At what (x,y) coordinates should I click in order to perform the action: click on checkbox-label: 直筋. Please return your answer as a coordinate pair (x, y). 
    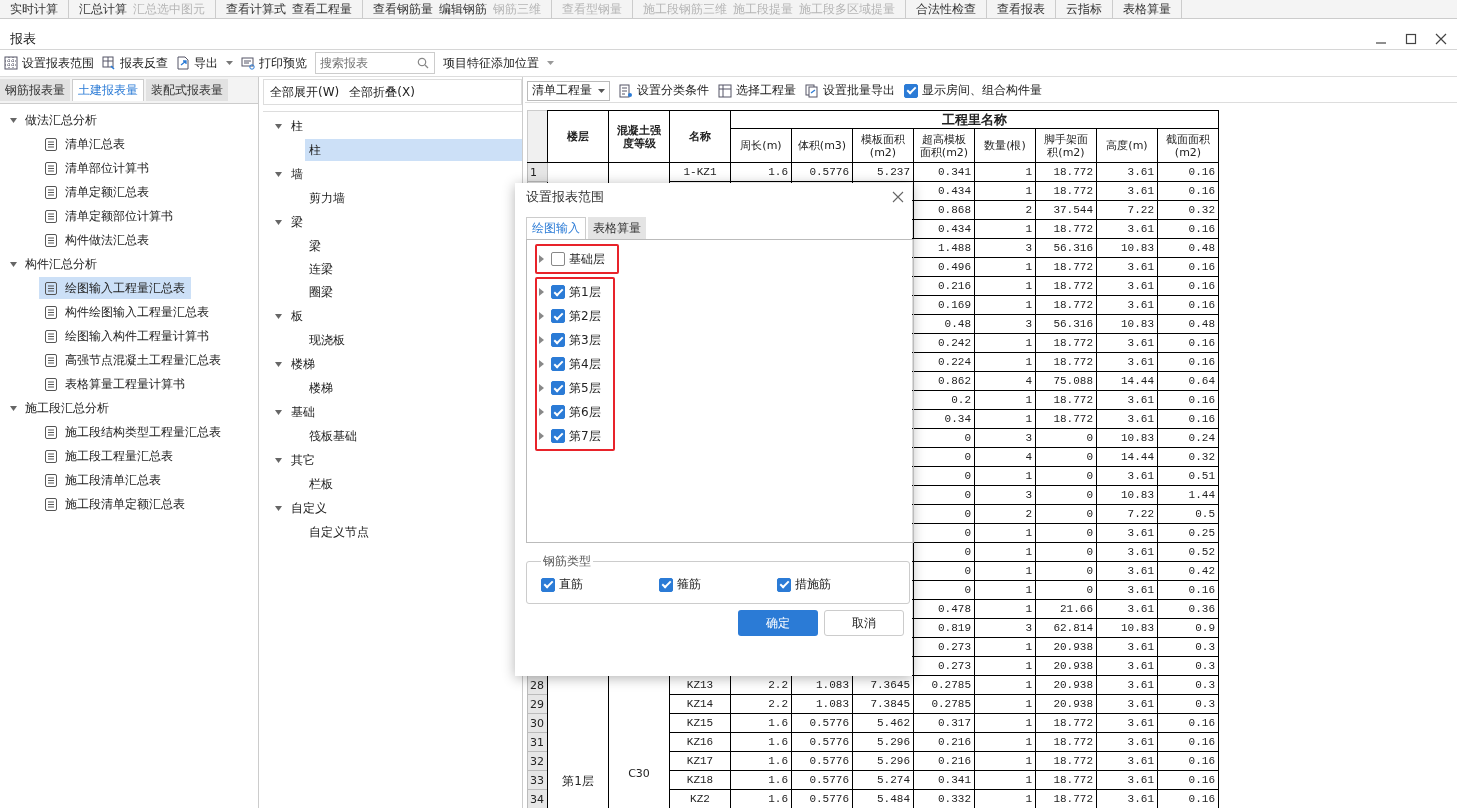
    Looking at the image, I should click on (571, 584).